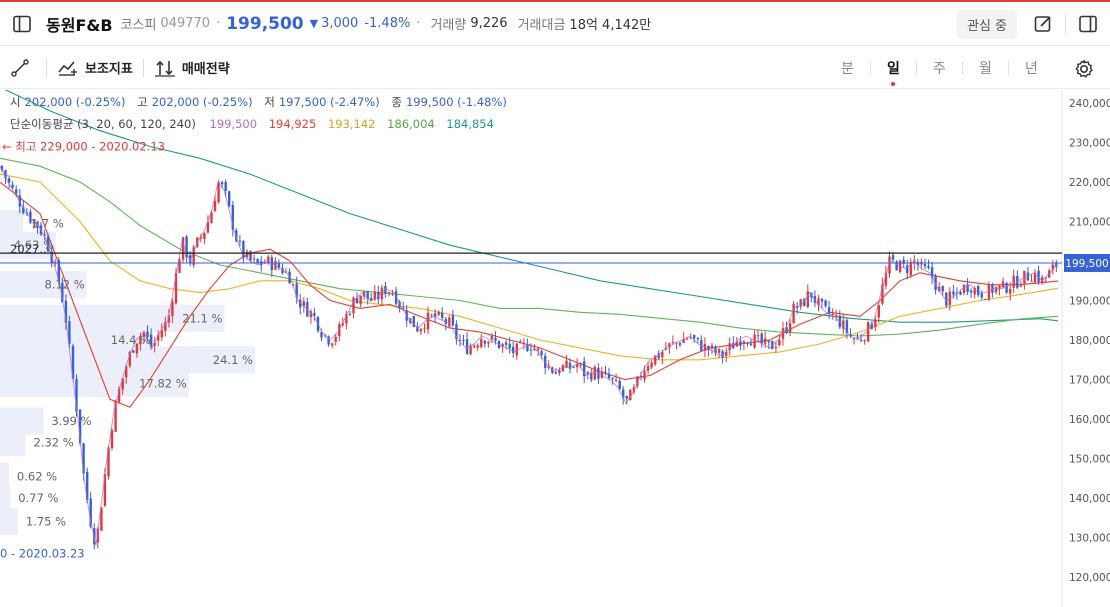  Describe the element at coordinates (1089, 183) in the screenshot. I see `y-tick-label: 220,000` at that location.